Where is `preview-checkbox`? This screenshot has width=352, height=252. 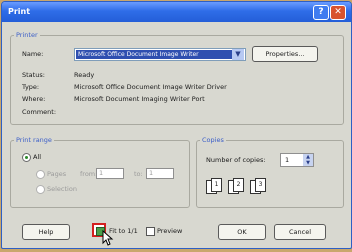
preview-checkbox is located at coordinates (150, 231).